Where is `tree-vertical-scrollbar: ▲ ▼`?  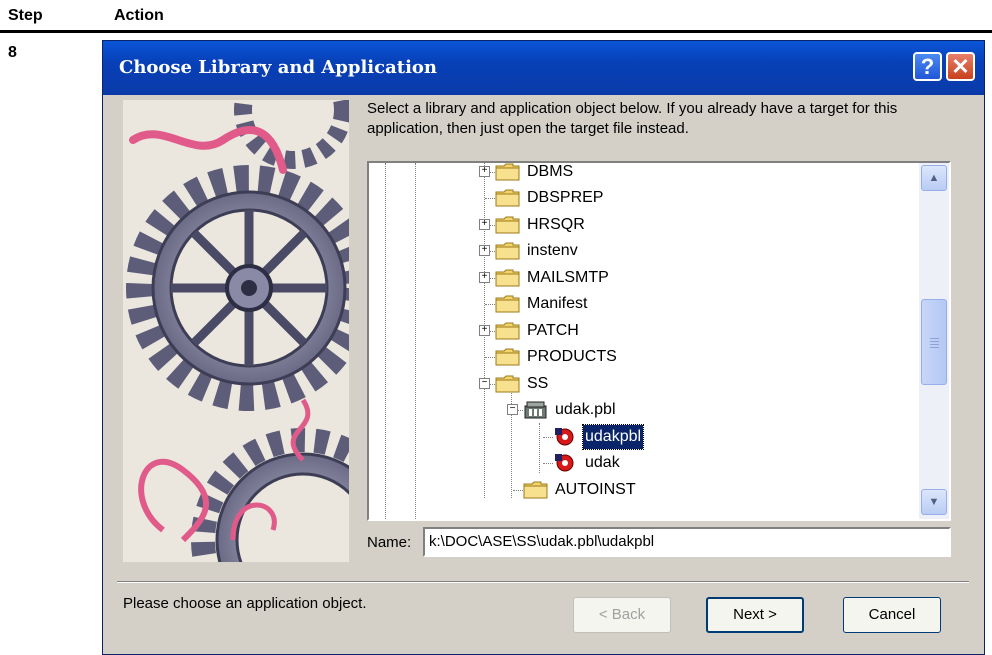 tree-vertical-scrollbar: ▲ ▼ is located at coordinates (934, 341).